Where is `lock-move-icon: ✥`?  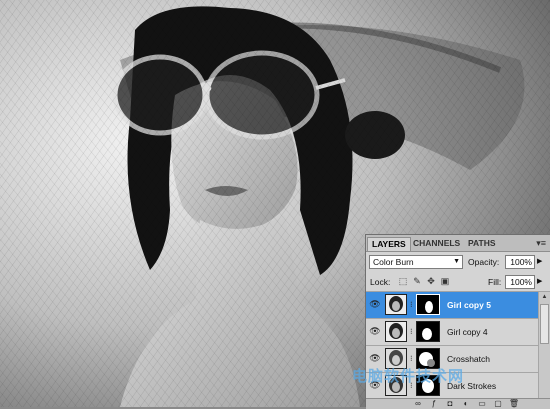 lock-move-icon: ✥ is located at coordinates (431, 281).